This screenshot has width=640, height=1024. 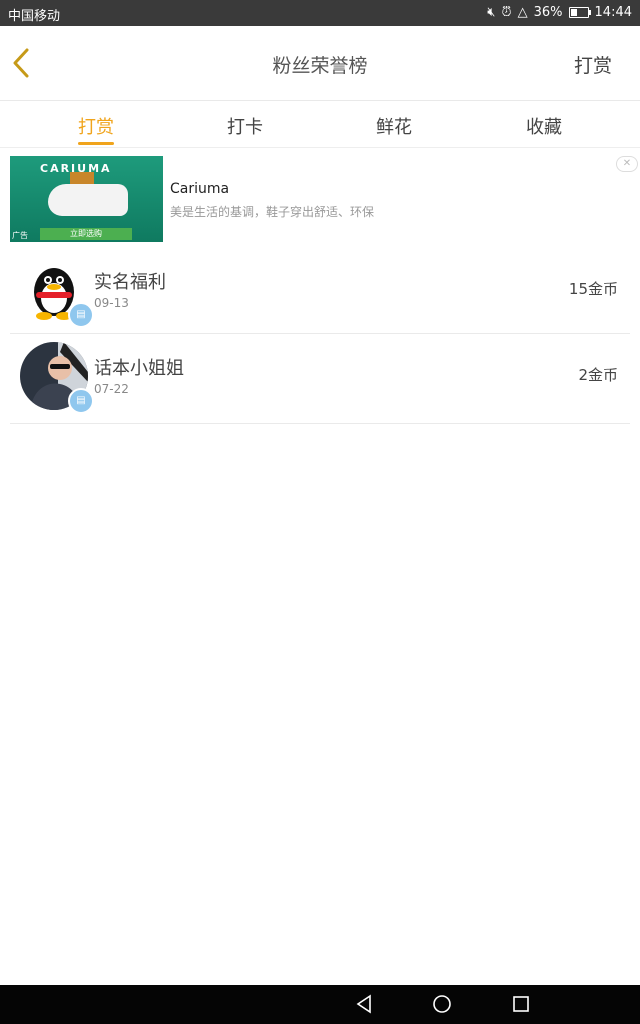 I want to click on reward-amount: 15金币, so click(x=593, y=289).